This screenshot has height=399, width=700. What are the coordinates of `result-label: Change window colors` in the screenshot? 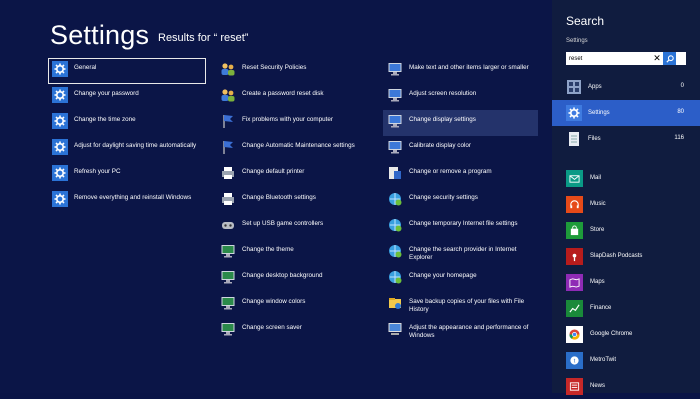 It's located at (274, 301).